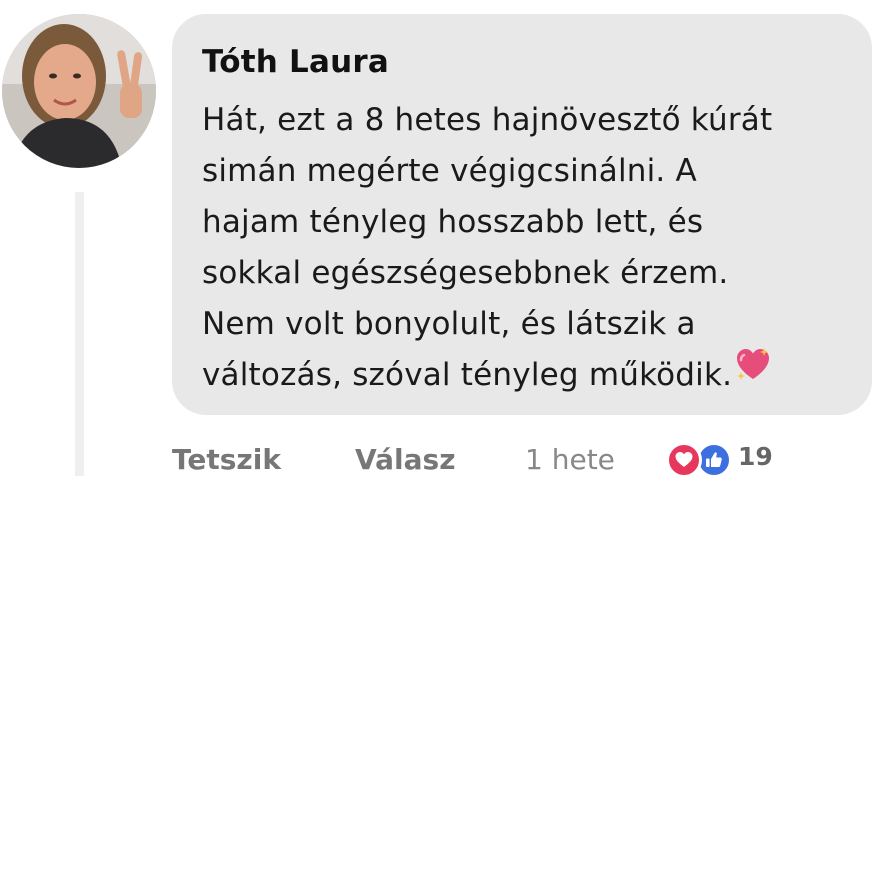 The height and width of the screenshot is (879, 879). I want to click on reactions-summary: 19, so click(719, 460).